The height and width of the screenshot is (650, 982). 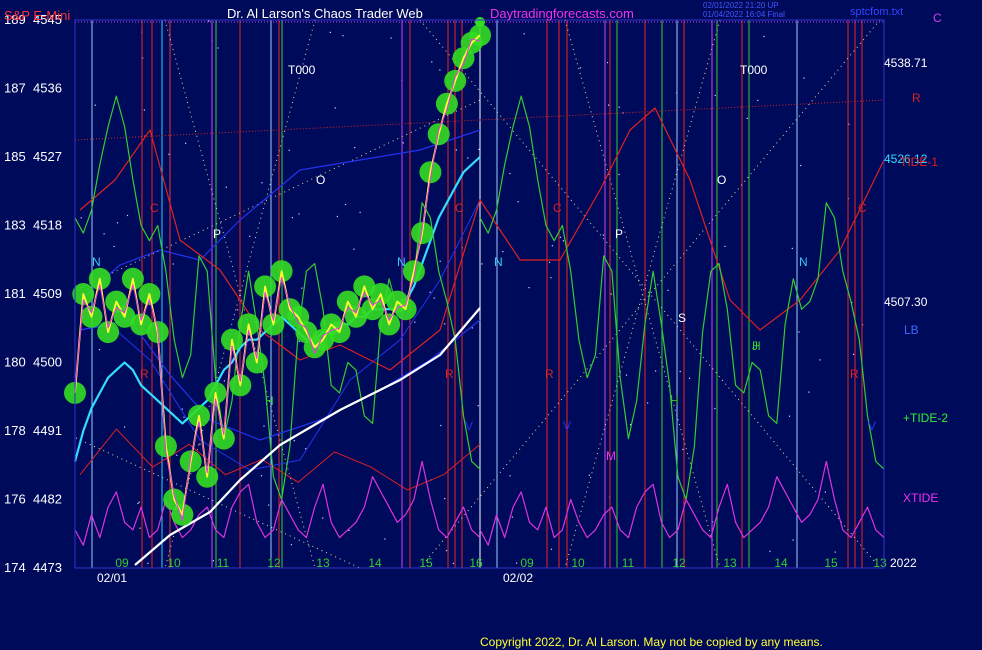 I want to click on y-tick-index: 185, so click(x=15, y=156).